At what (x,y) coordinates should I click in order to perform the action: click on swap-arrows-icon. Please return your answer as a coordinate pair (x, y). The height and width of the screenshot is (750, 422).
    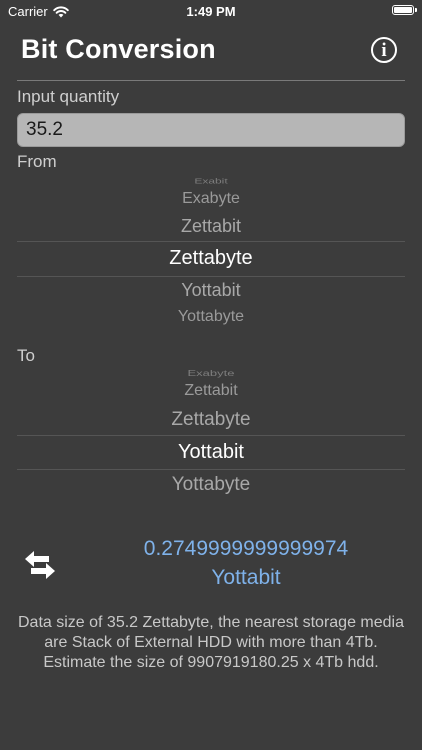
    Looking at the image, I should click on (40, 565).